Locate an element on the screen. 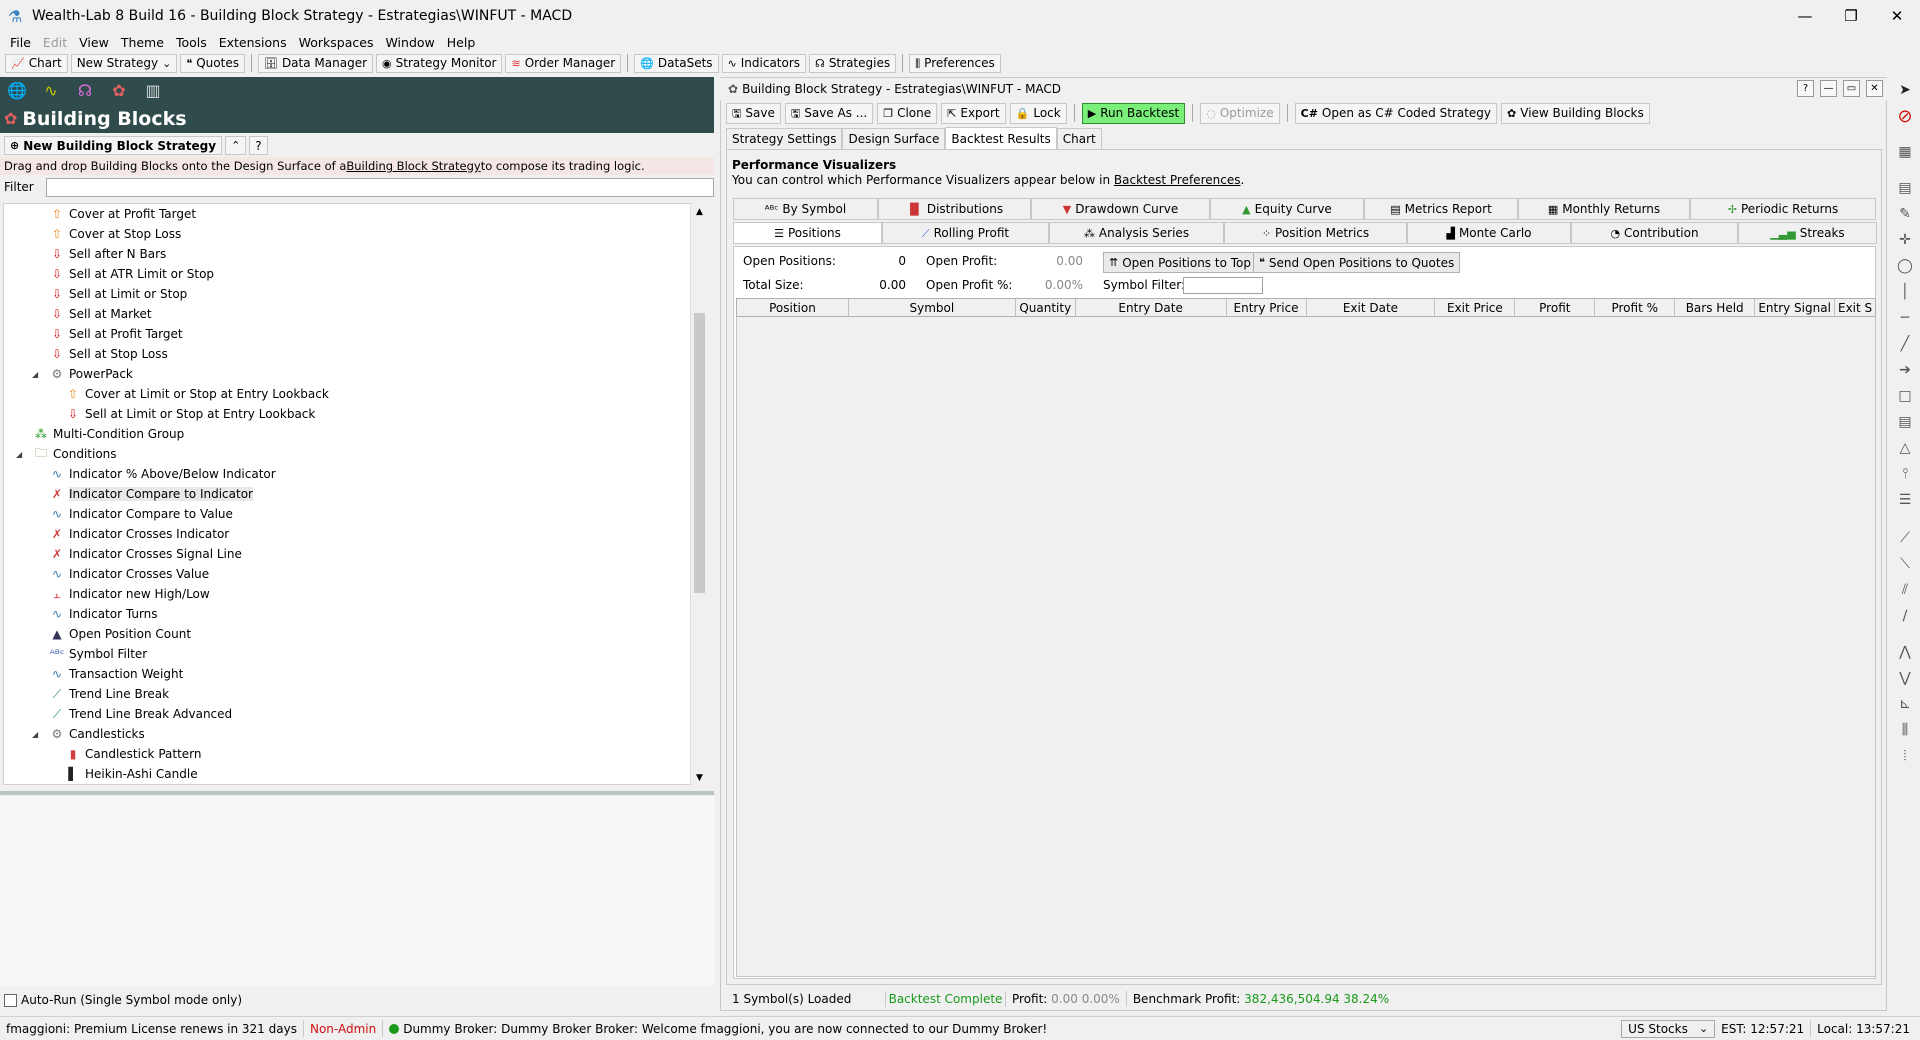  column-header: Entry Price is located at coordinates (1267, 308).